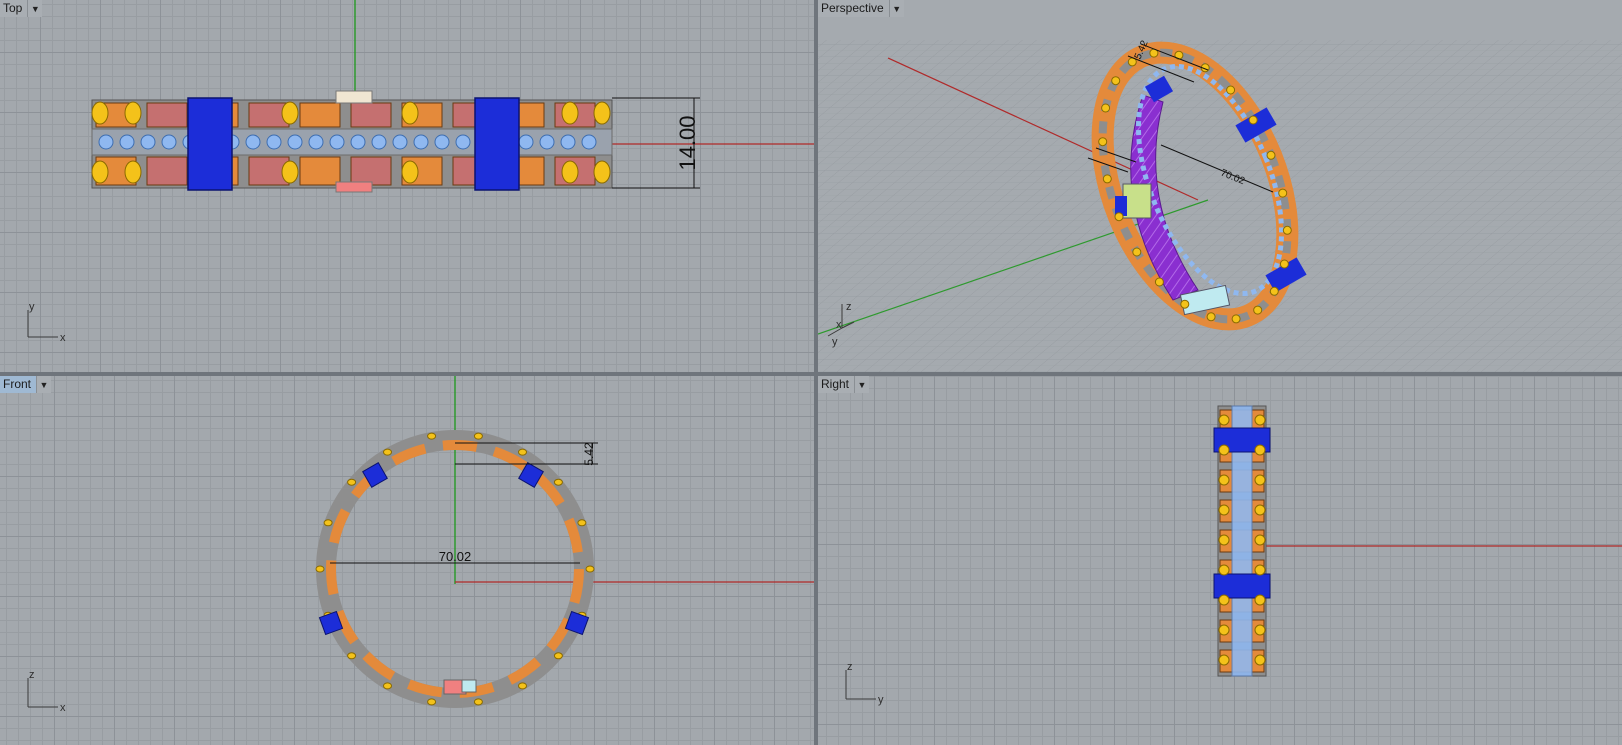 The image size is (1622, 745). I want to click on dimension-label-diameter: 70.02, so click(455, 556).